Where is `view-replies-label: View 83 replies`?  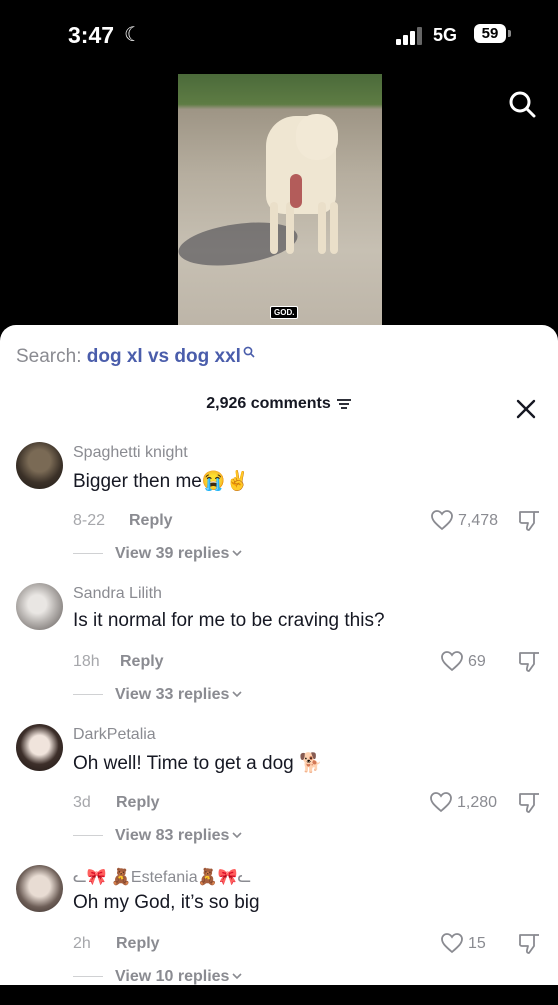 view-replies-label: View 83 replies is located at coordinates (172, 835).